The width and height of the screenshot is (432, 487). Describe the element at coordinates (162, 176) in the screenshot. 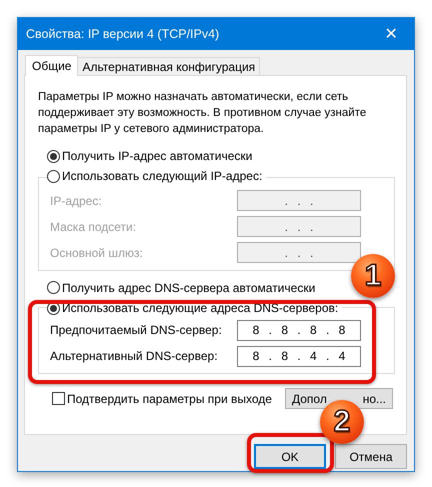

I see `radio-label: Использовать следующий IP-адрес:` at that location.